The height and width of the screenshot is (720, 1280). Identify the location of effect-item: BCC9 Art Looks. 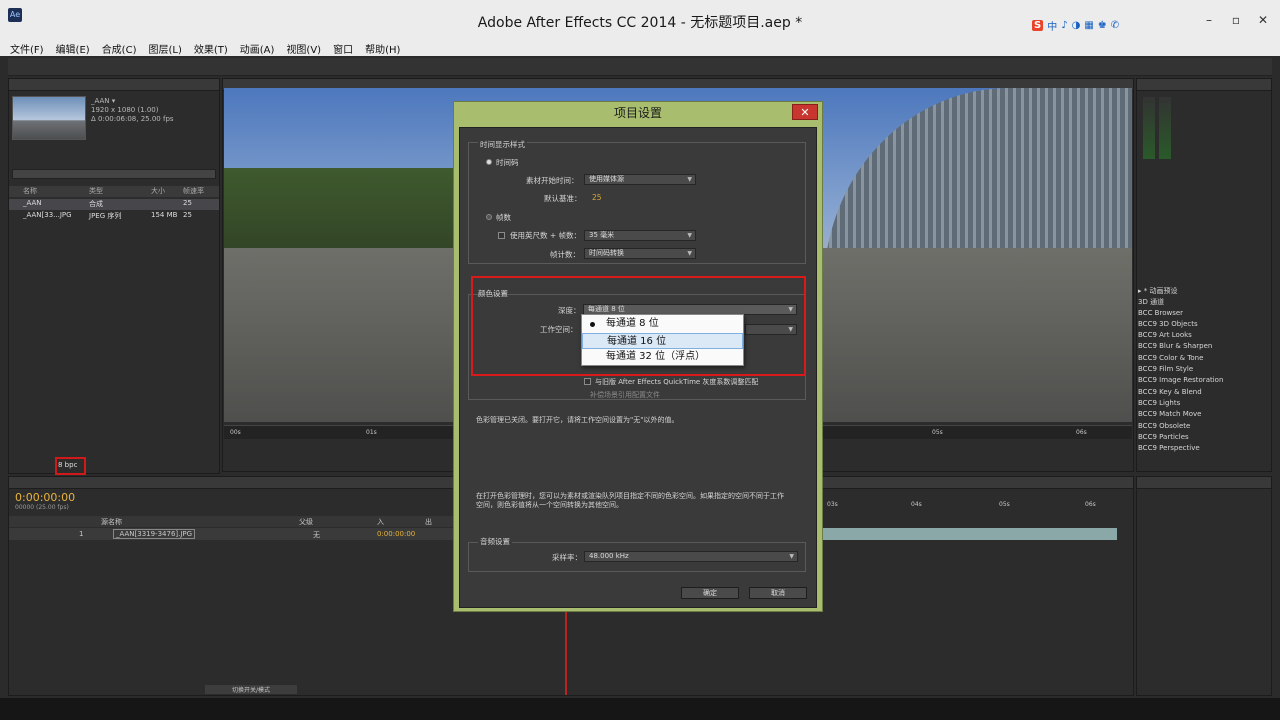
(1200, 336).